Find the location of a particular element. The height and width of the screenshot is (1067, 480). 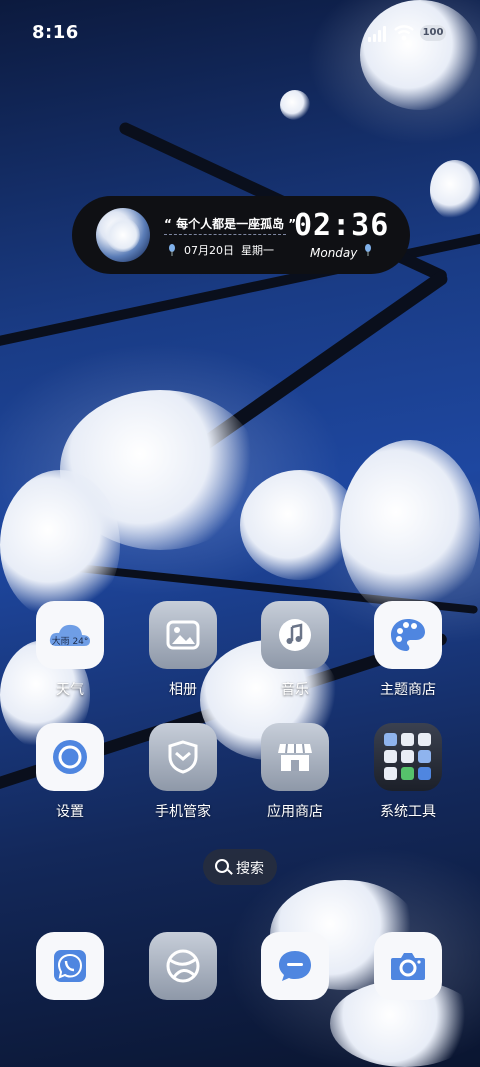

widget-clock: 02:36 is located at coordinates (342, 225).